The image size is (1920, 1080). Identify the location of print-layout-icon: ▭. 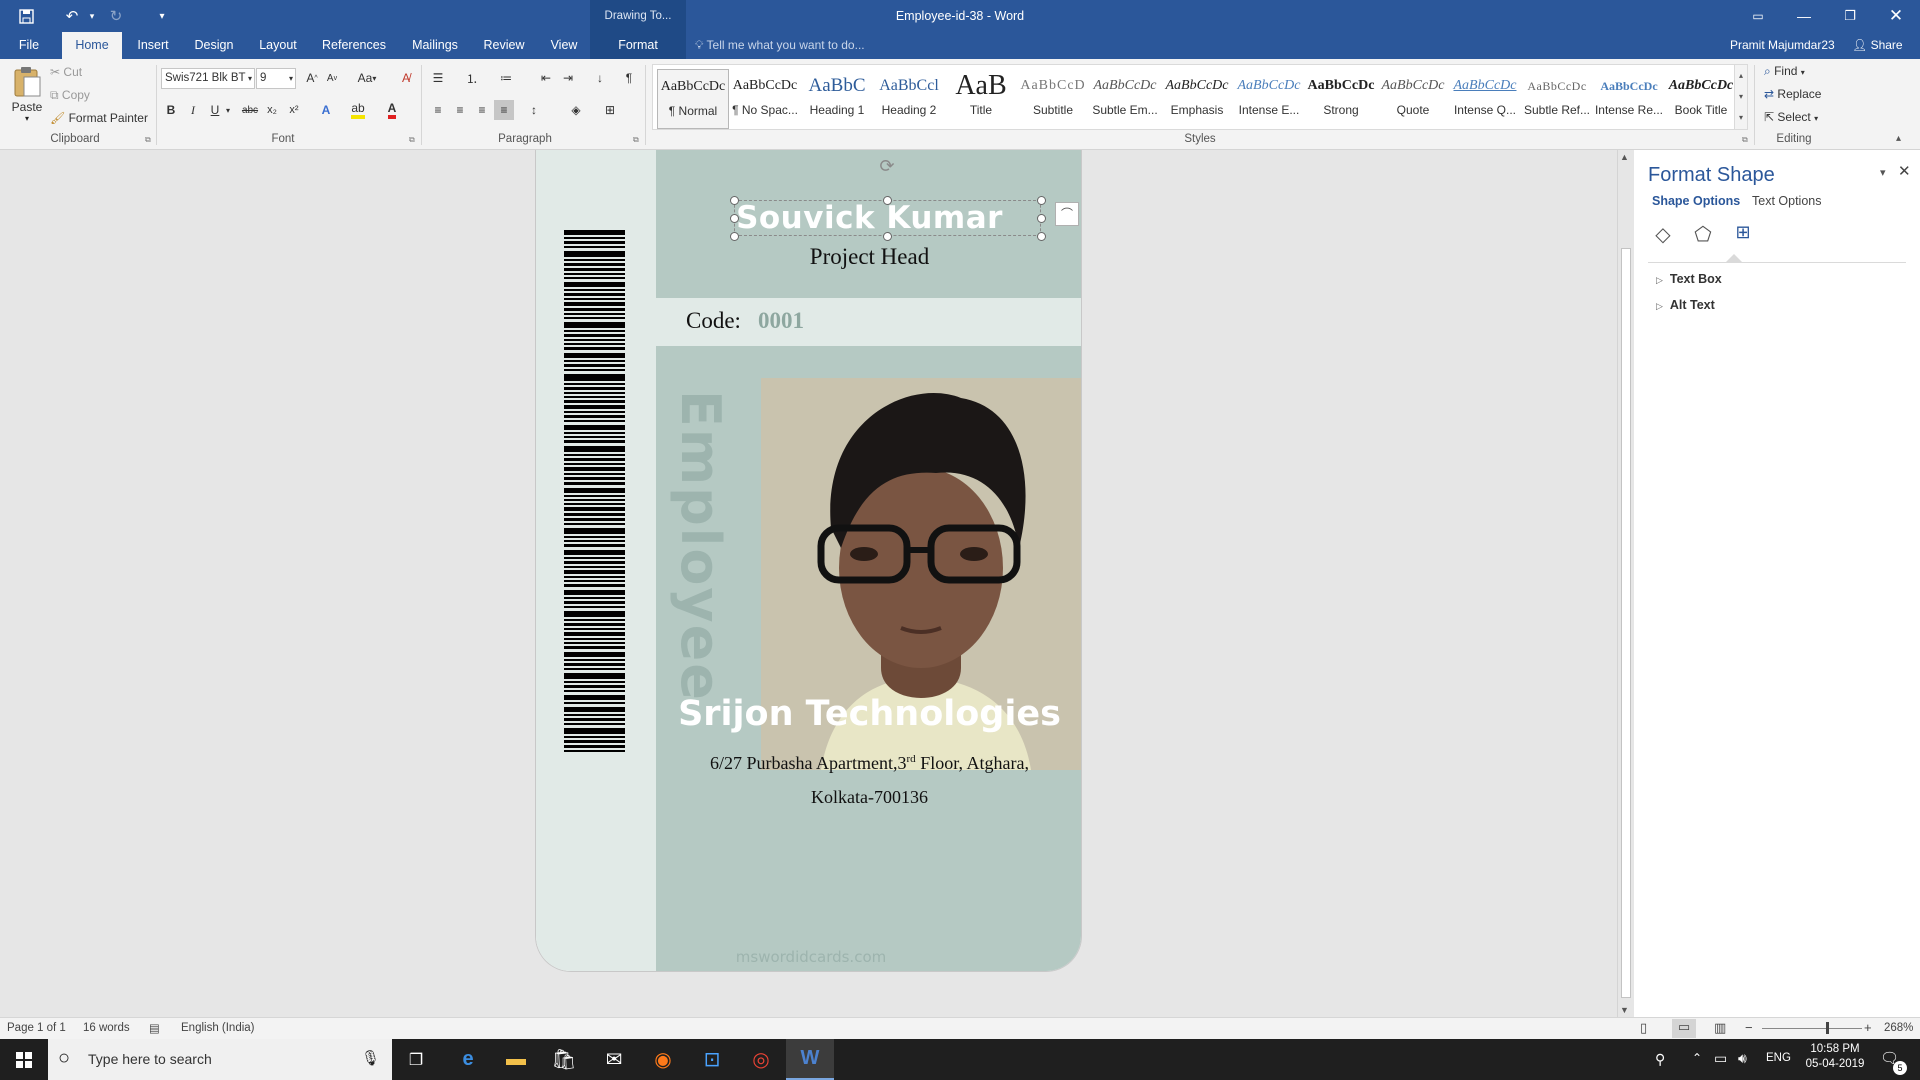
(1684, 1028).